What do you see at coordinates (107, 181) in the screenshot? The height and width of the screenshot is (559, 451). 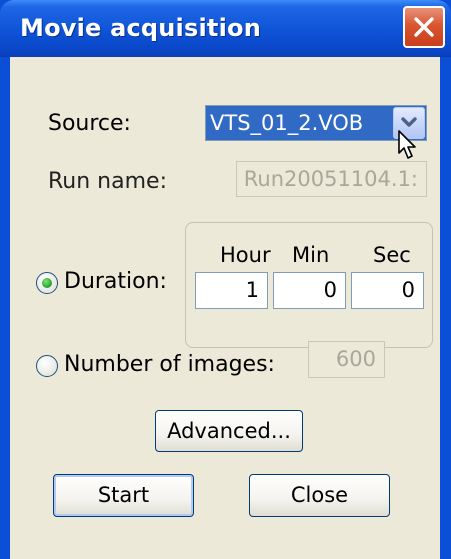 I see `run-name-label: Run name:` at bounding box center [107, 181].